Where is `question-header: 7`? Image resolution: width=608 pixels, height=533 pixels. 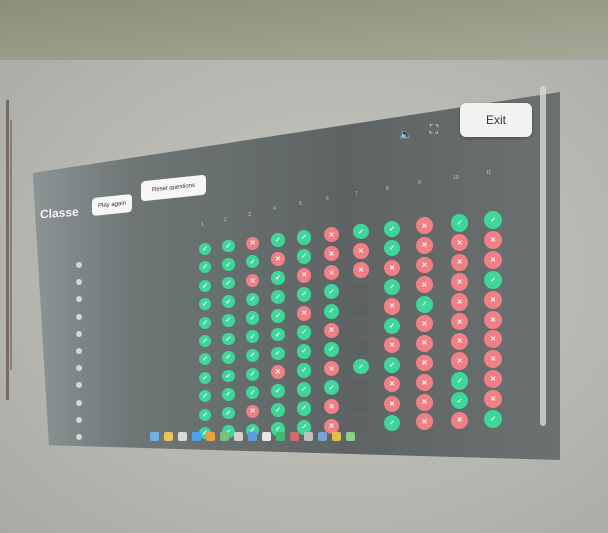
question-header: 7 is located at coordinates (356, 193).